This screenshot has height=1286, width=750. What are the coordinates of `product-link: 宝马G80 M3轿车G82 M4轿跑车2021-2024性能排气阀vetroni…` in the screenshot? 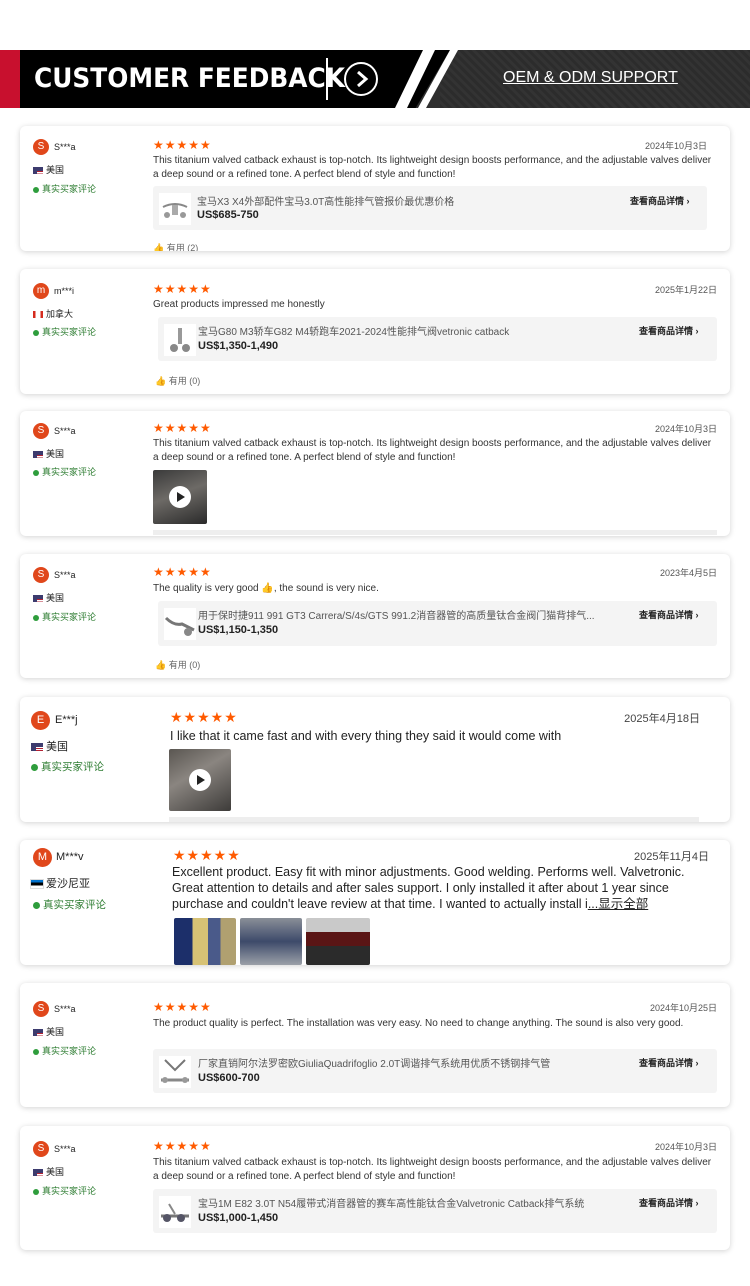 It's located at (437, 339).